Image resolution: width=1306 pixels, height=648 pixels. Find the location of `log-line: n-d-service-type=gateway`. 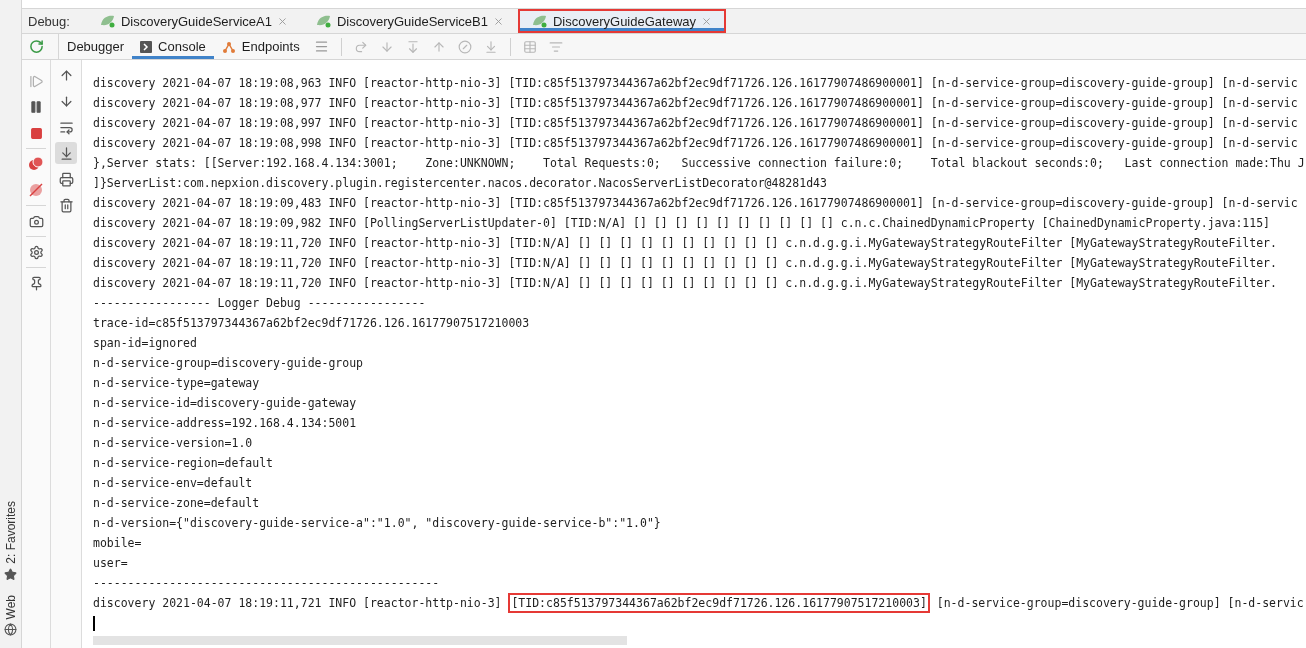

log-line: n-d-service-type=gateway is located at coordinates (177, 383).